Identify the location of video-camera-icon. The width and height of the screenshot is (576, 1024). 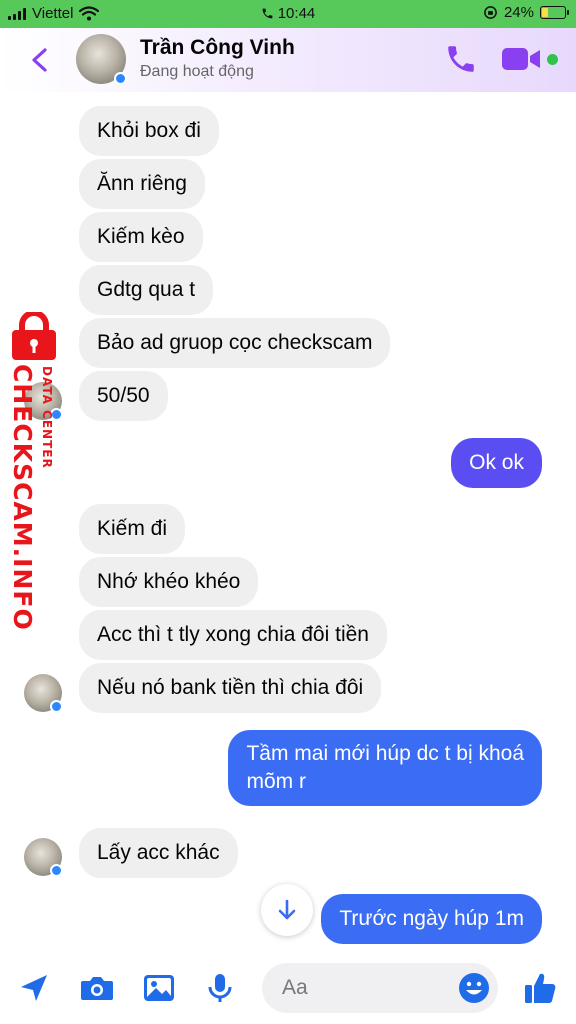
(521, 59).